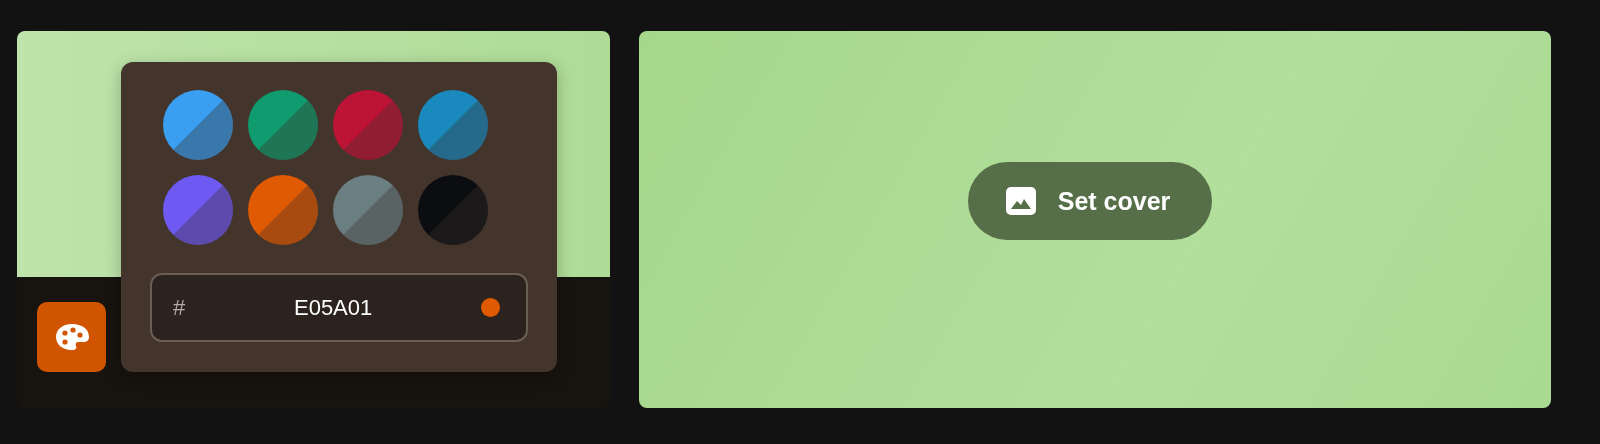 The height and width of the screenshot is (444, 1600). I want to click on hex-value: E05A01, so click(333, 307).